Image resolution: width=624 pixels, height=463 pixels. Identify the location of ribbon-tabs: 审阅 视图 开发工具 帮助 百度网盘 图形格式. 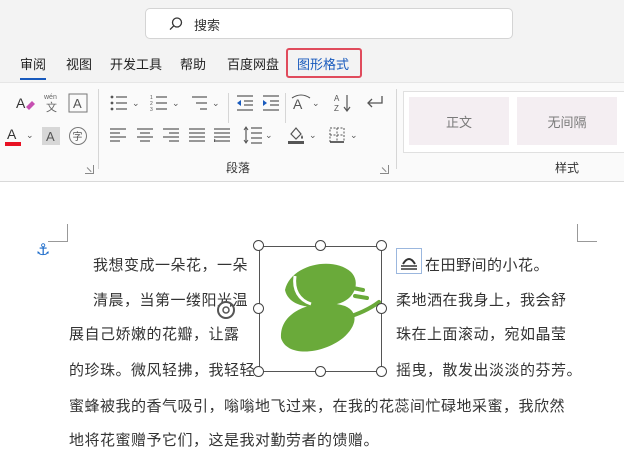
(312, 64).